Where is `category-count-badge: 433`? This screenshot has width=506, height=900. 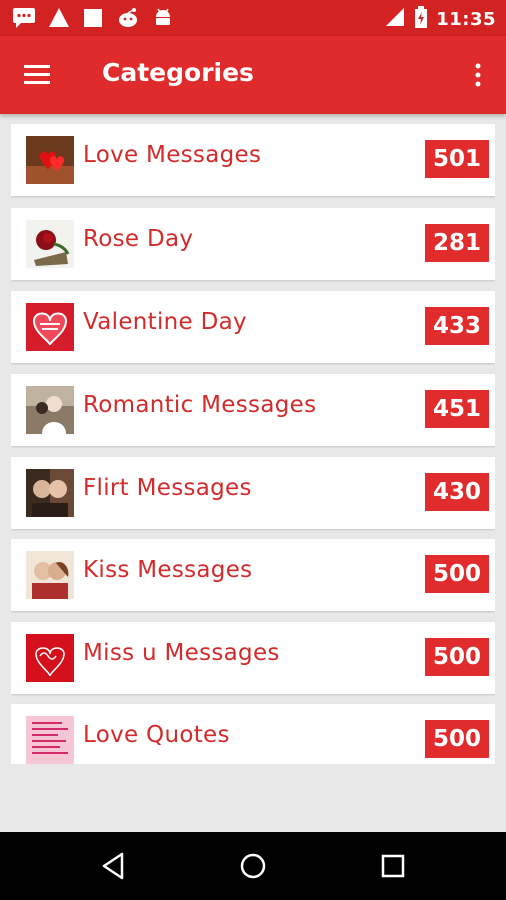
category-count-badge: 433 is located at coordinates (457, 326).